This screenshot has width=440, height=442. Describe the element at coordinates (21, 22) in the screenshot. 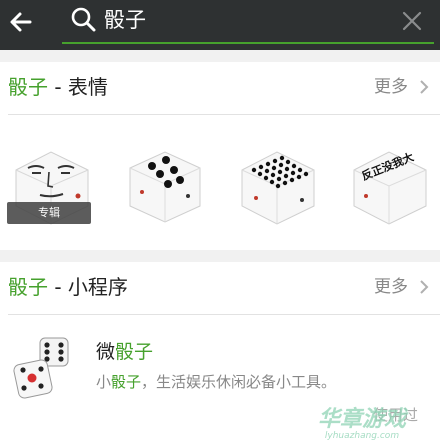

I see `back-arrow-icon` at that location.